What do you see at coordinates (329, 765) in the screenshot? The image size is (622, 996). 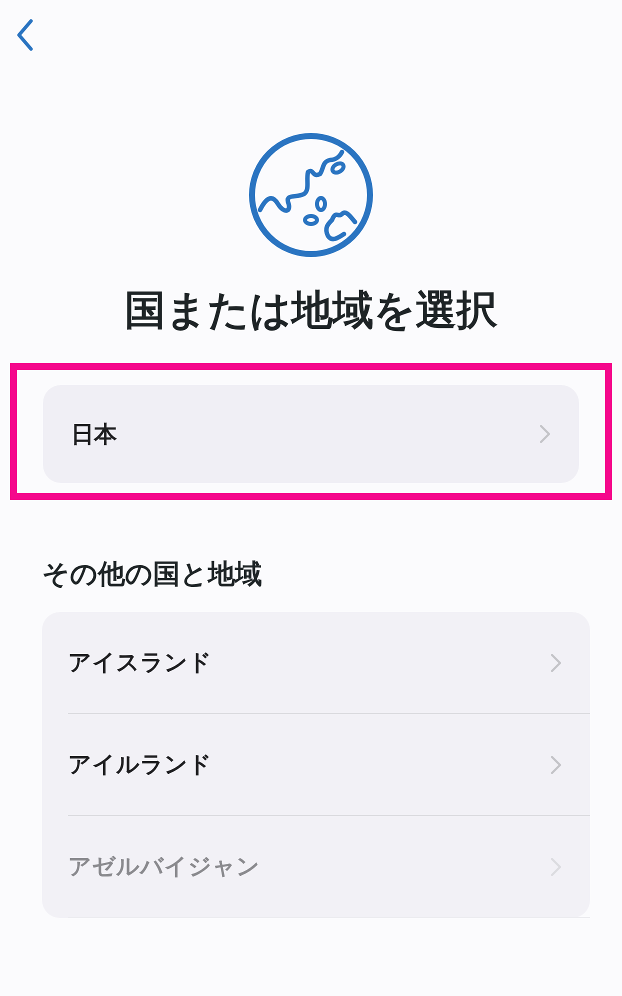 I see `country-row: アイルランド` at bounding box center [329, 765].